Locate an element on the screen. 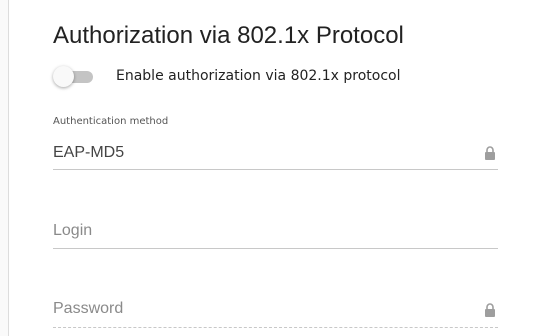  toggle-knob is located at coordinates (63, 76).